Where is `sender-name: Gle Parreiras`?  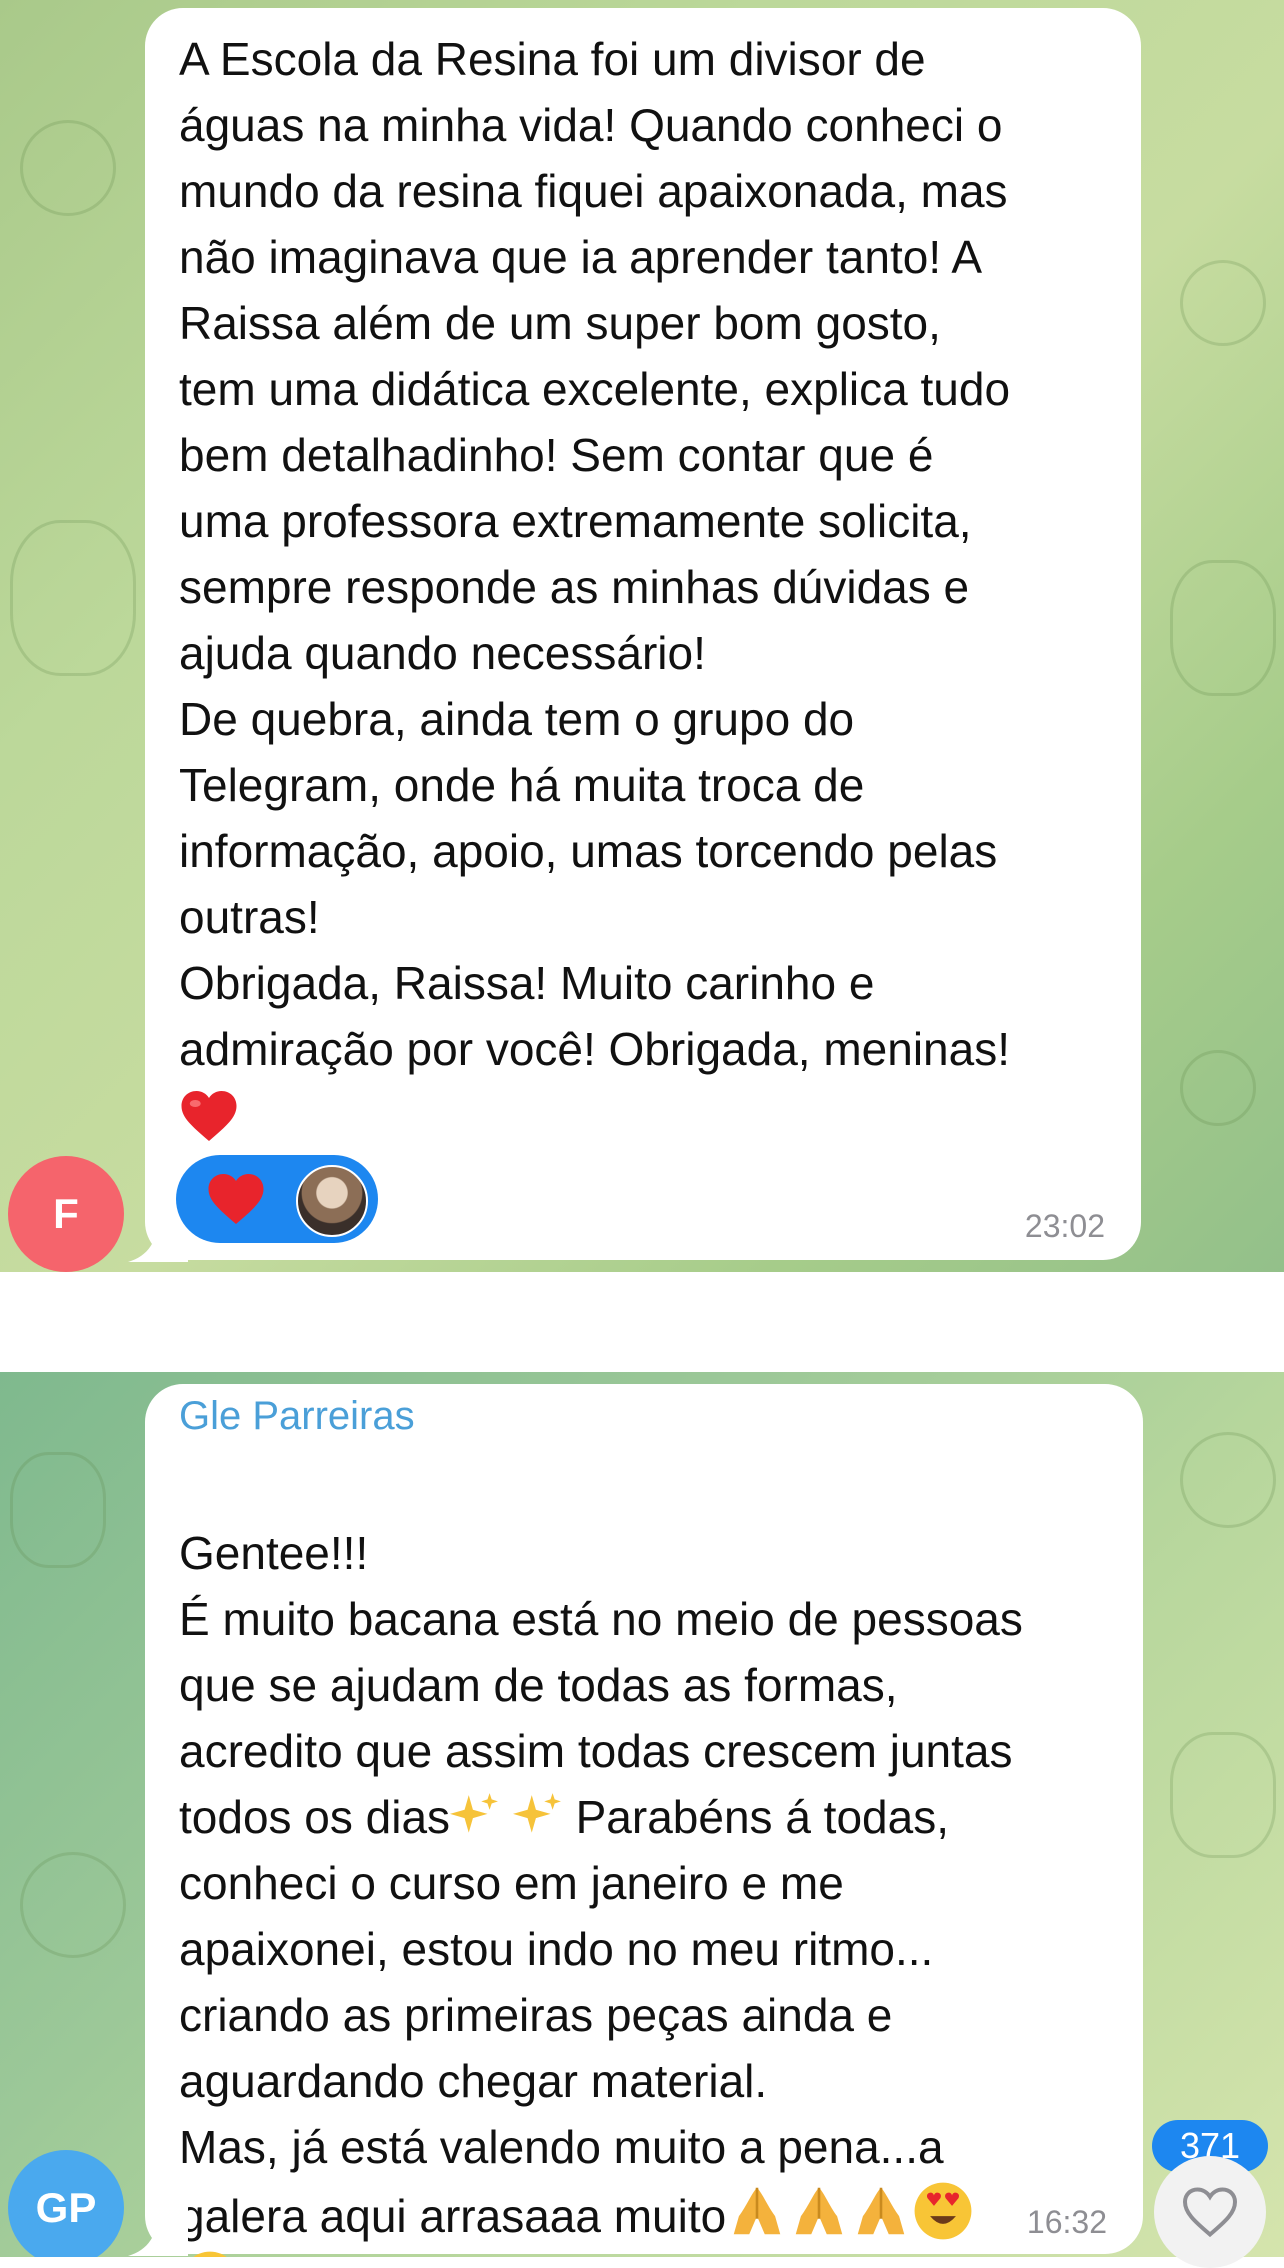
sender-name: Gle Parreiras is located at coordinates (297, 1416).